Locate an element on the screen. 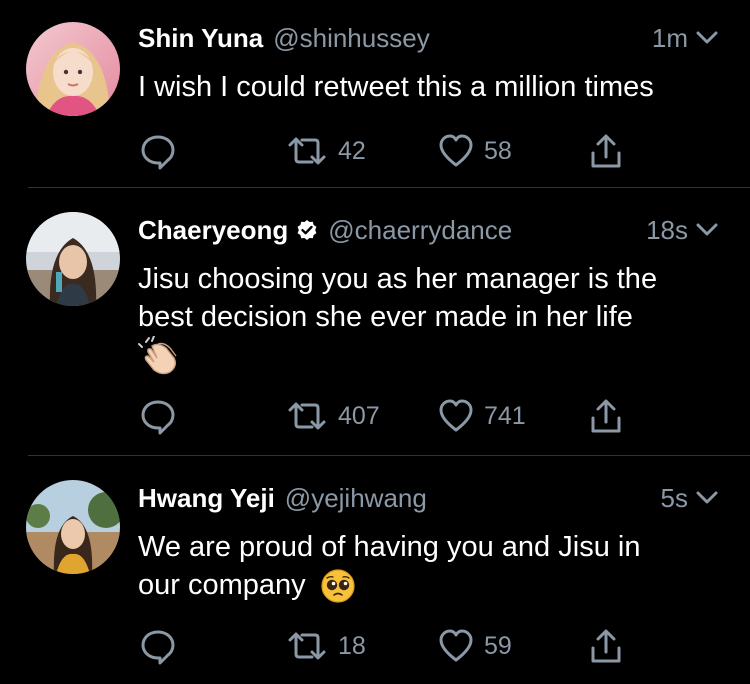  author-name: Shin Yuna is located at coordinates (200, 38).